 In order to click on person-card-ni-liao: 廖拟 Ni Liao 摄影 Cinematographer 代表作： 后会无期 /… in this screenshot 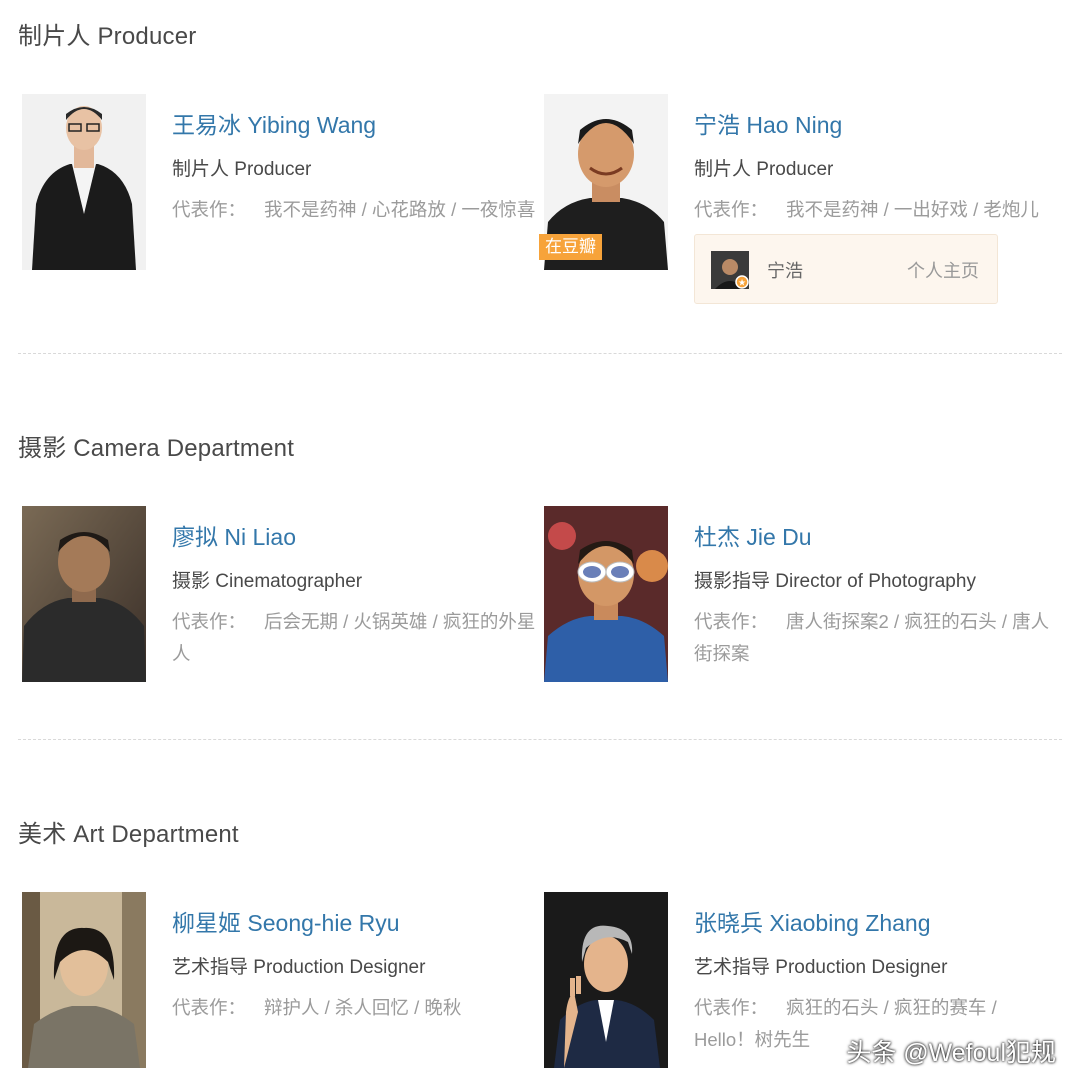, I will do `click(282, 596)`.